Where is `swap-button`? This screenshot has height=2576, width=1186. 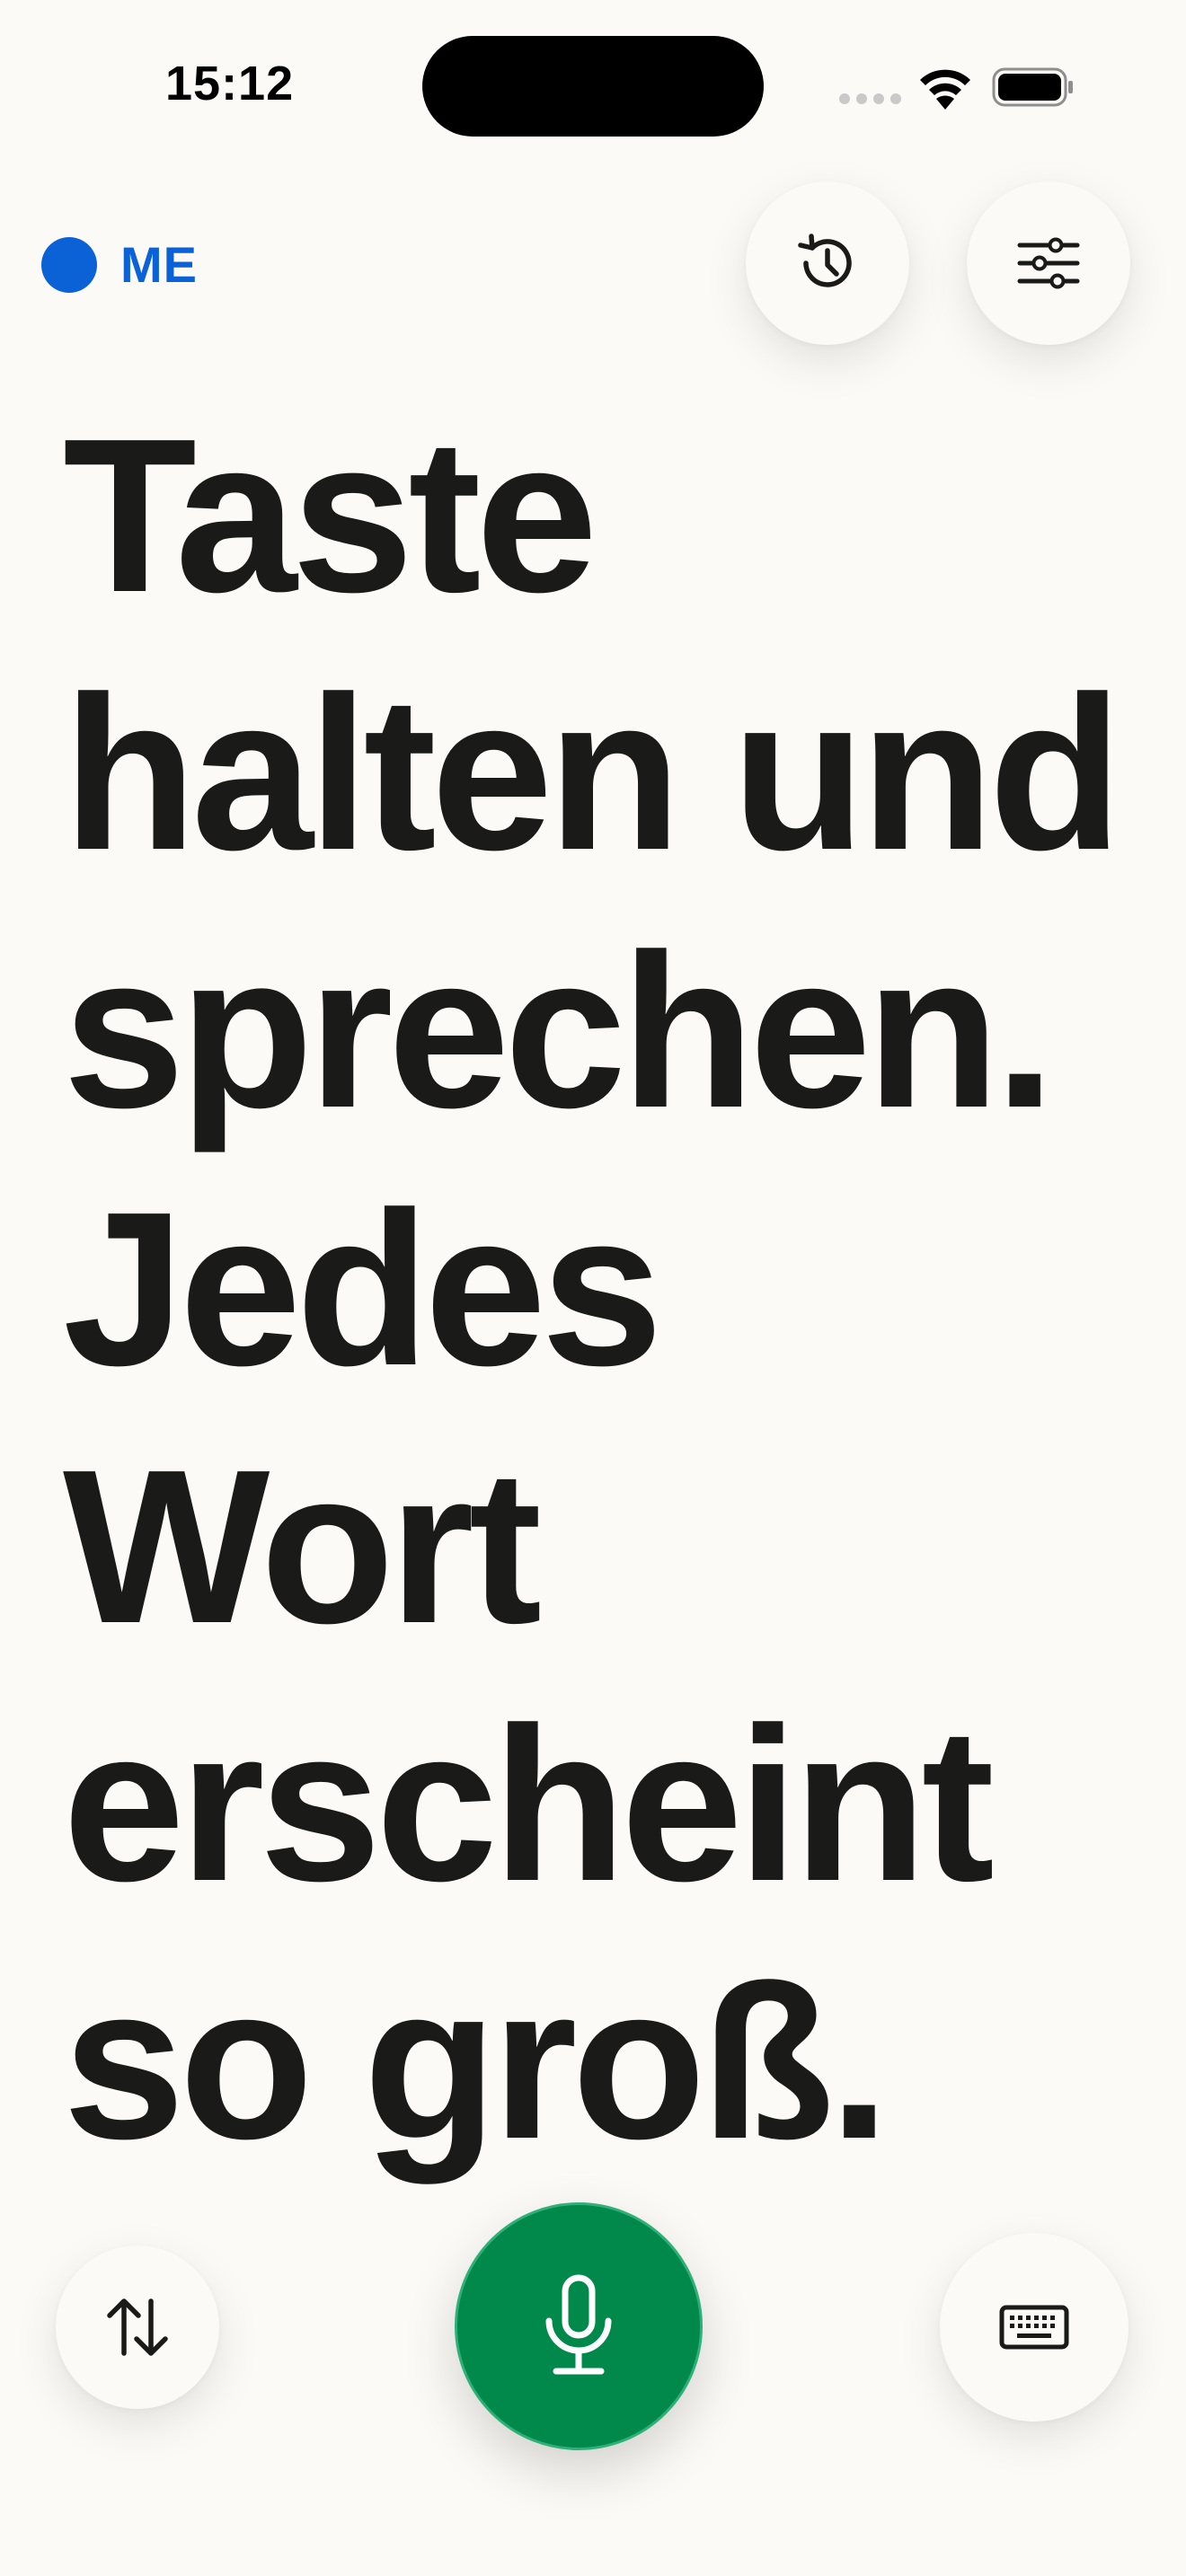 swap-button is located at coordinates (137, 2327).